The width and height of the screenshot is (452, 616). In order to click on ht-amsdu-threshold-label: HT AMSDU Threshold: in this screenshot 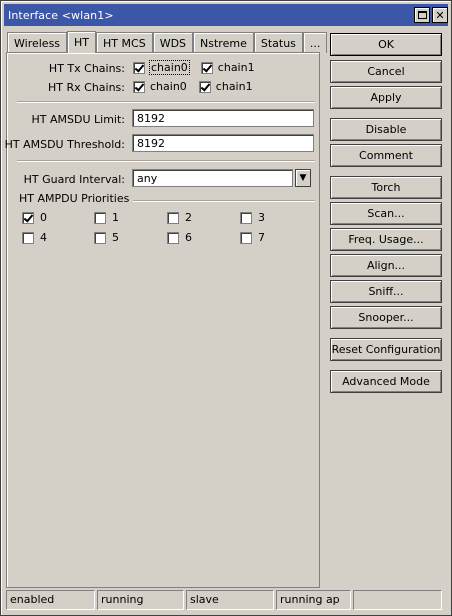, I will do `click(64, 144)`.